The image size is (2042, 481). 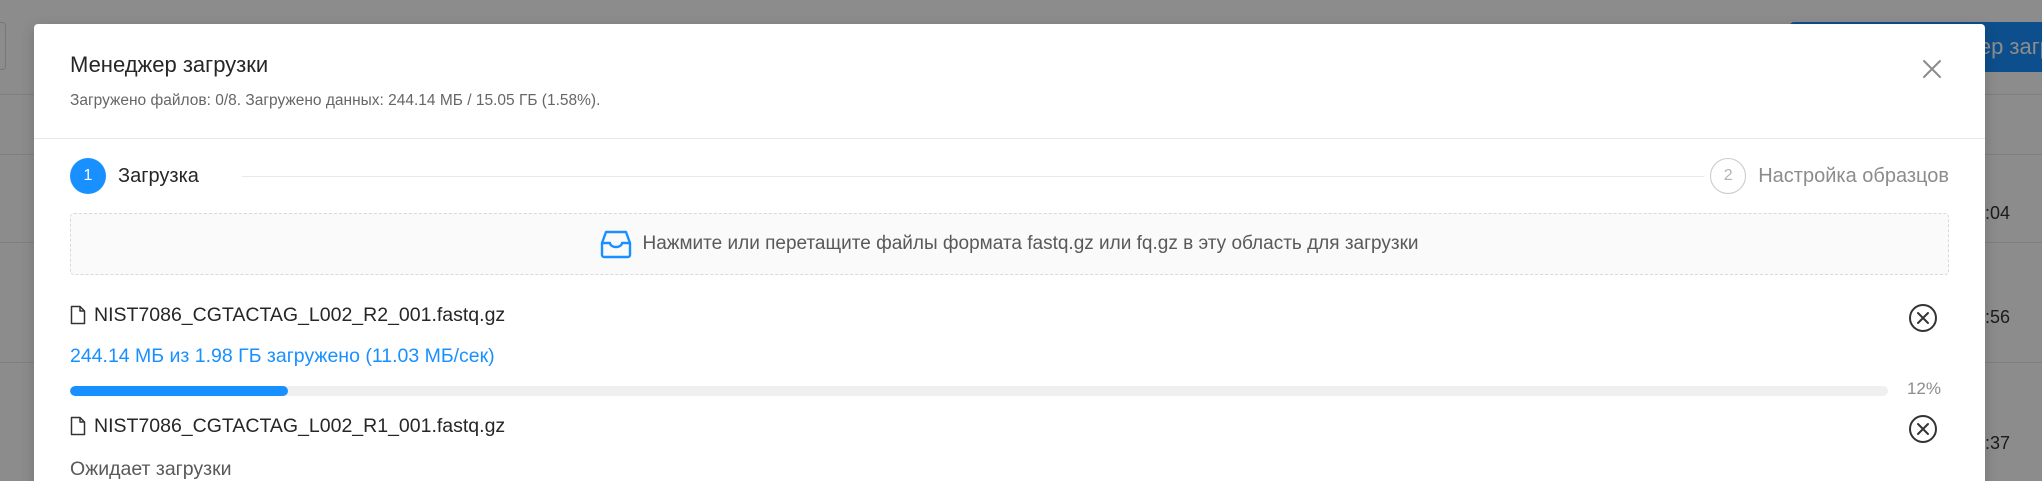 I want to click on step-title: Загрузка, so click(x=158, y=176).